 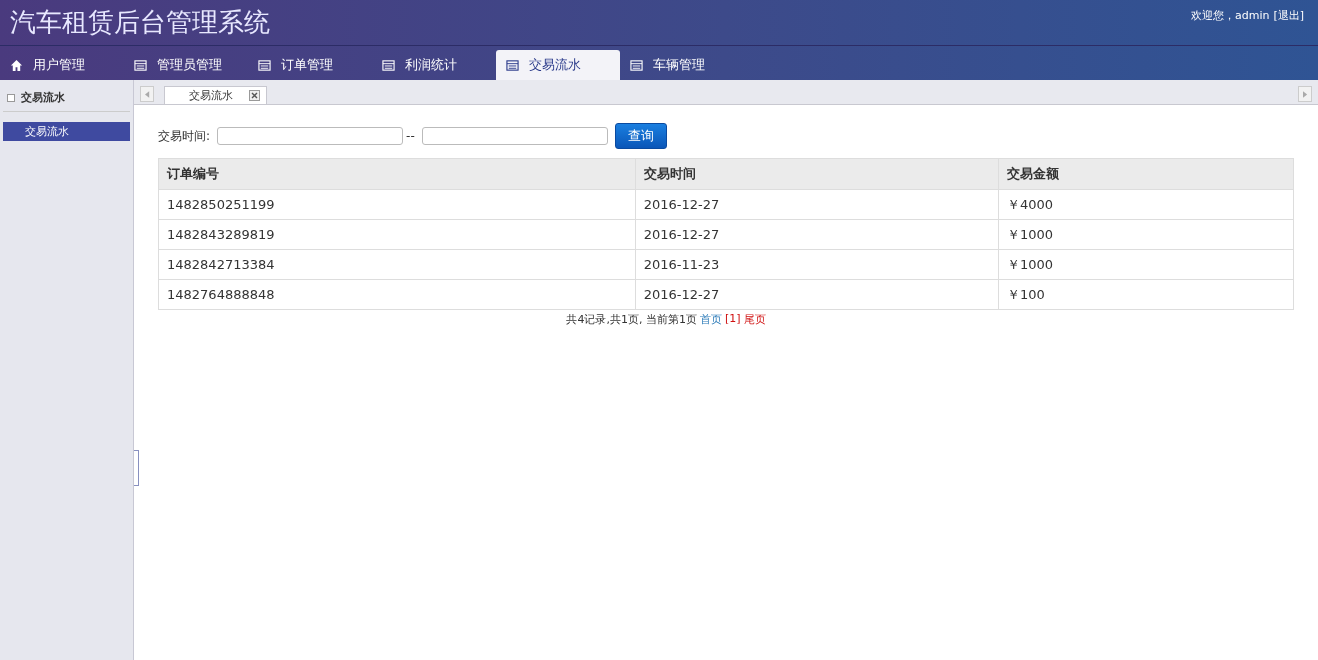 What do you see at coordinates (310, 136) in the screenshot?
I see `start-date-field` at bounding box center [310, 136].